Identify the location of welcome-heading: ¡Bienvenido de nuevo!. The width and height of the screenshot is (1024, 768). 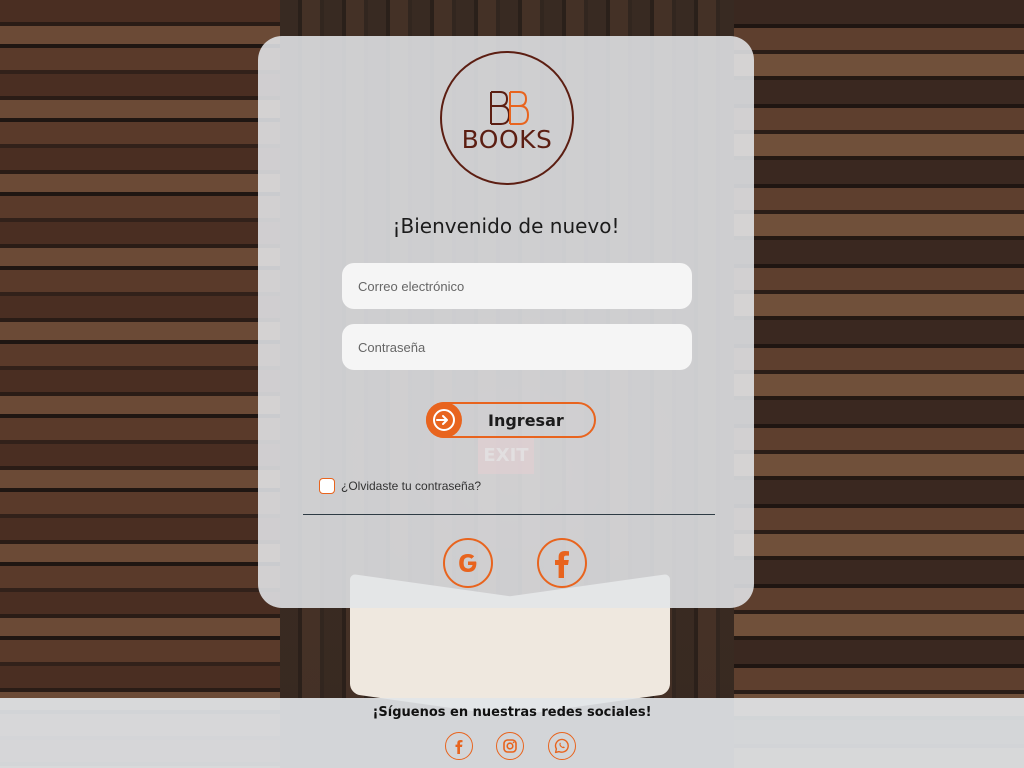
(506, 226).